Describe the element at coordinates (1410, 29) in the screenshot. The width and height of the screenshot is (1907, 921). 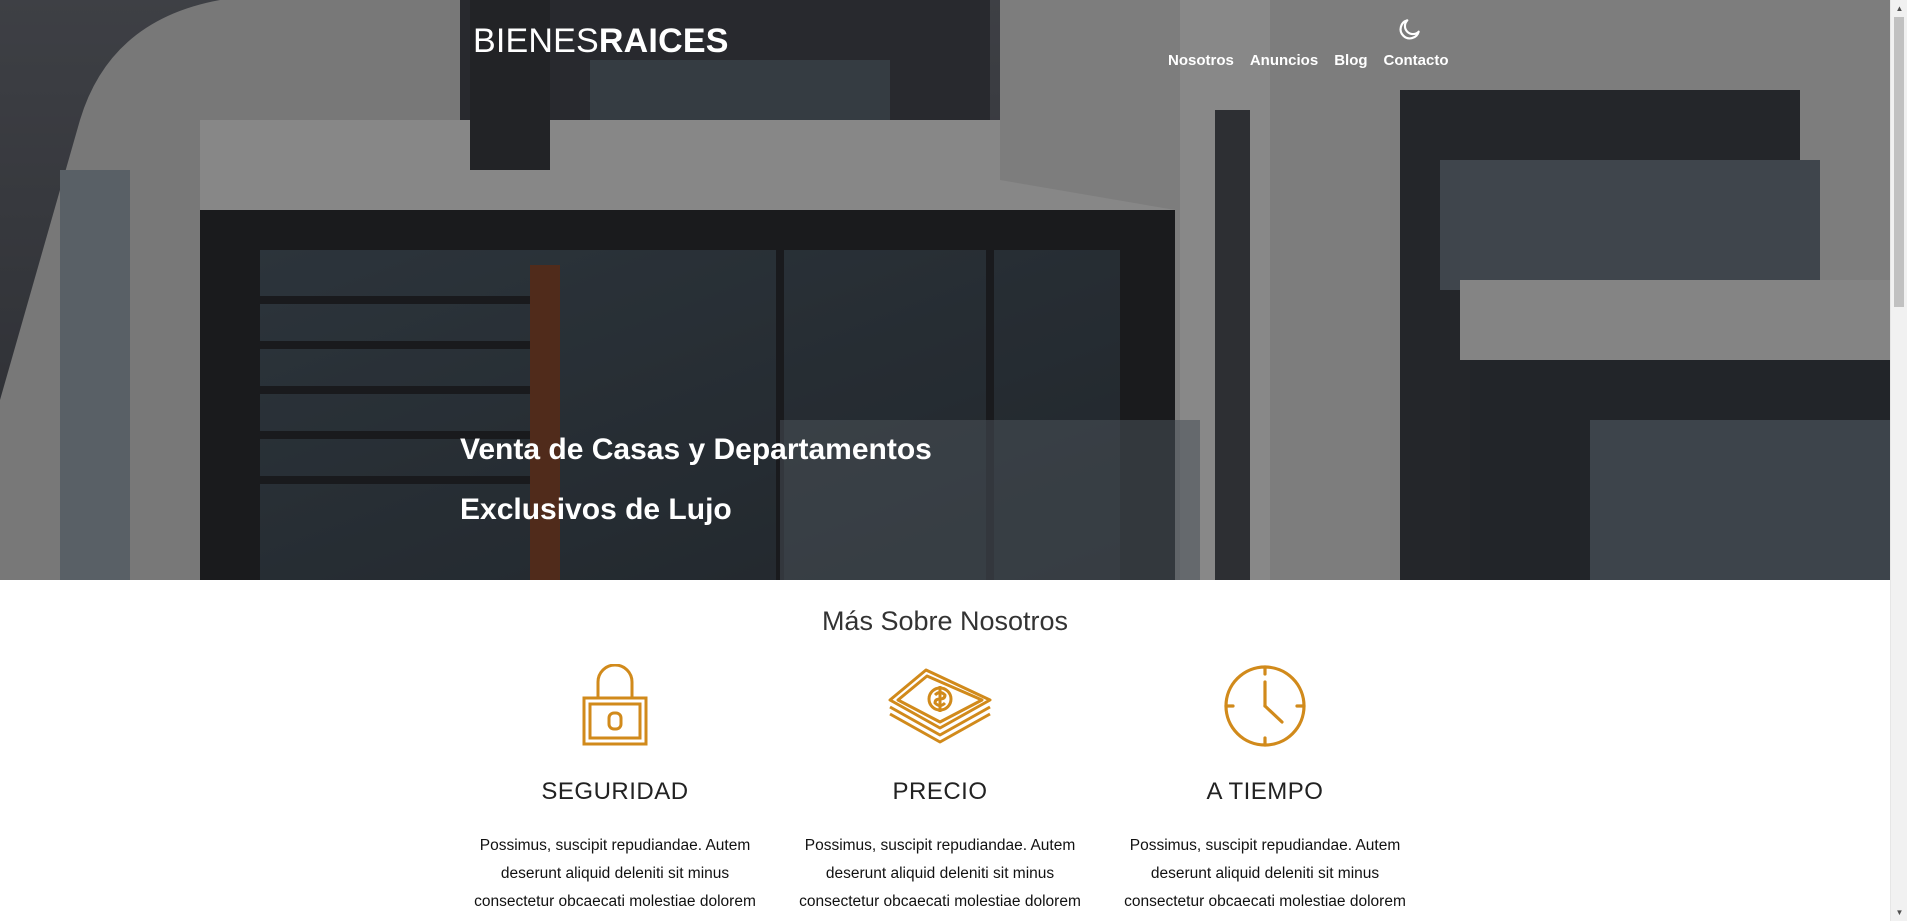
I see `moon-icon` at that location.